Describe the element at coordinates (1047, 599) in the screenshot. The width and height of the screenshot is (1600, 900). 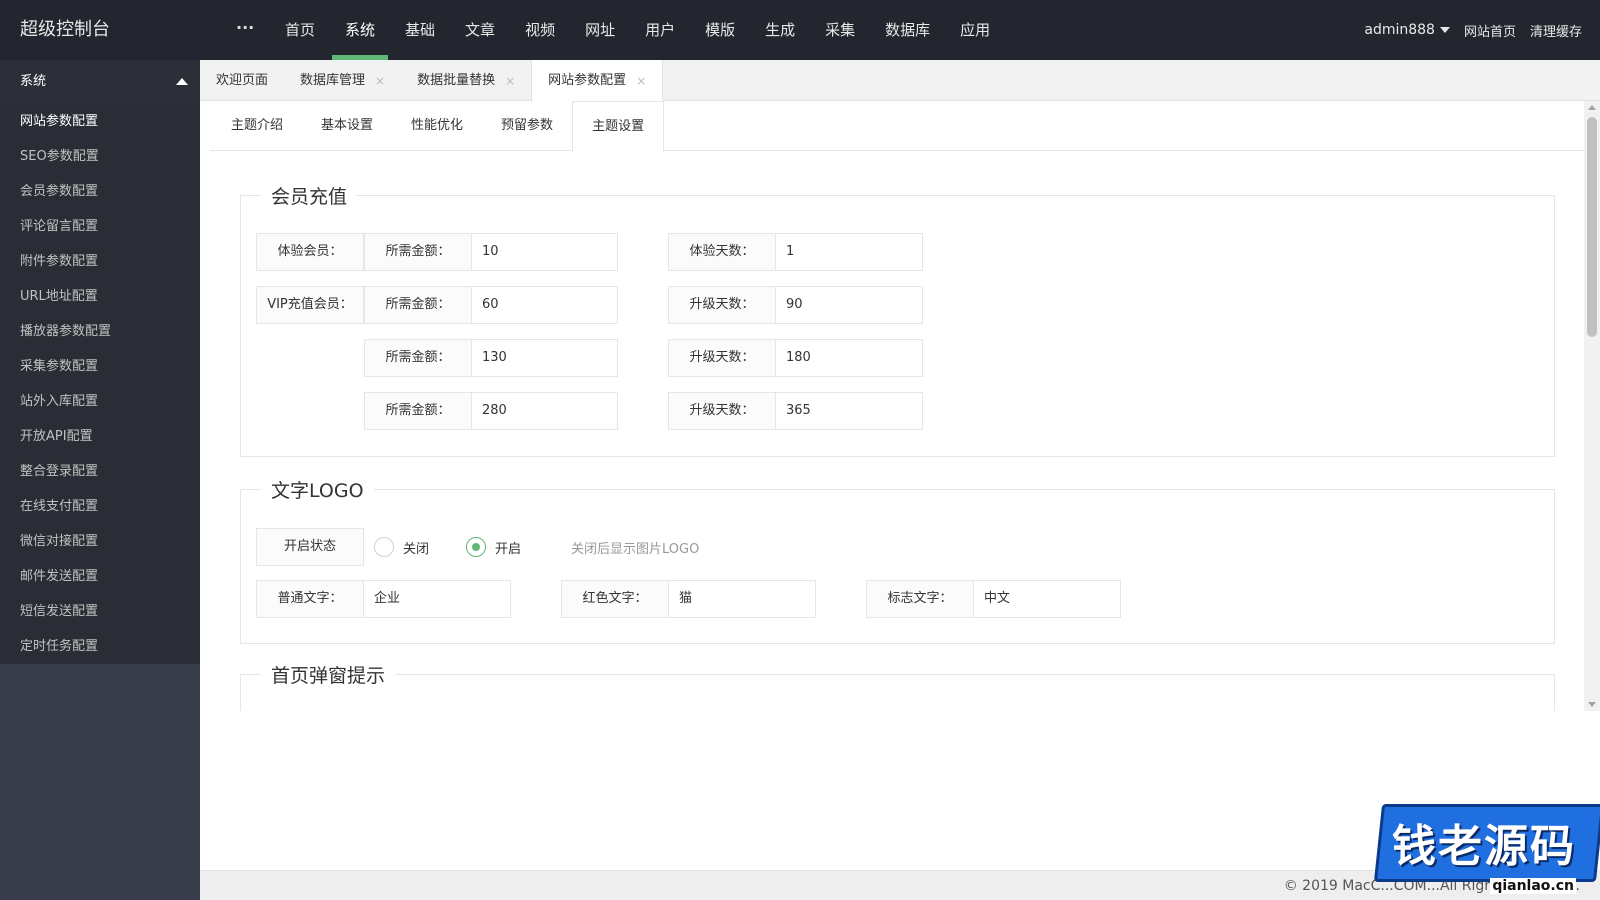
I see `mark-text-input: 中文` at that location.